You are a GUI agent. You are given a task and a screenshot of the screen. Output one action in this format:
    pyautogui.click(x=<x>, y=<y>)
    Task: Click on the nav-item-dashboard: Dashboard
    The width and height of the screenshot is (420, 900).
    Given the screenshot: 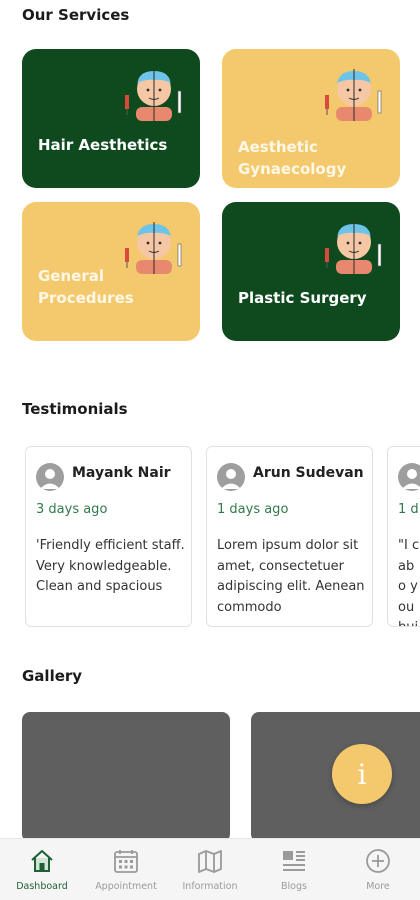 What is the action you would take?
    pyautogui.click(x=42, y=869)
    